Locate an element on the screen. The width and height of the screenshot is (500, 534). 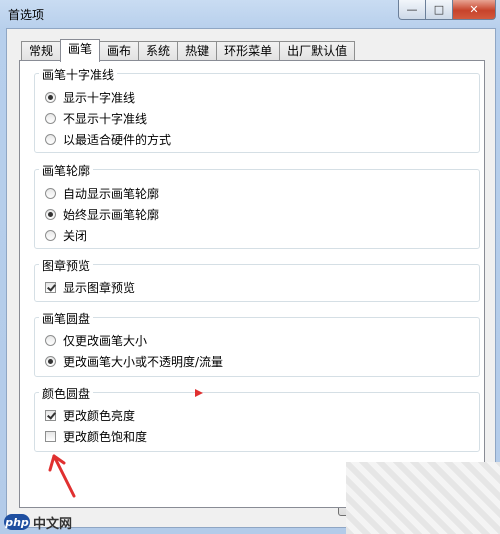
option-change-saturation: 更改颜色饱和度 is located at coordinates (96, 436).